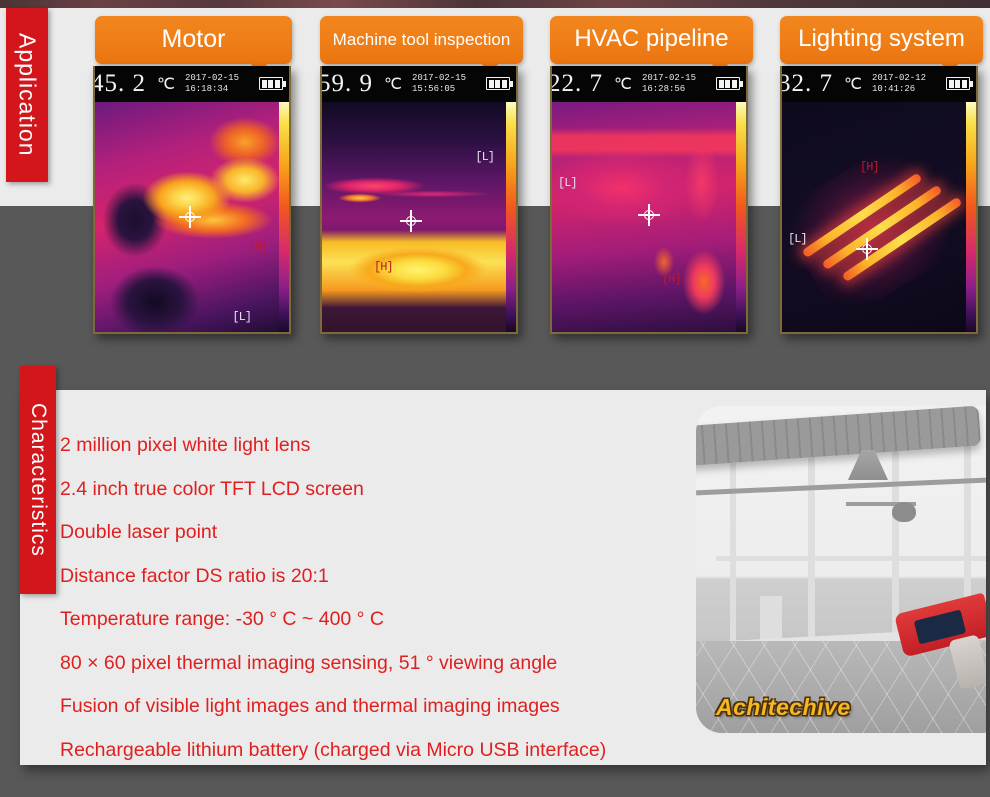 Image resolution: width=990 pixels, height=797 pixels. I want to click on section-tab-characteristics: Characteristics, so click(38, 480).